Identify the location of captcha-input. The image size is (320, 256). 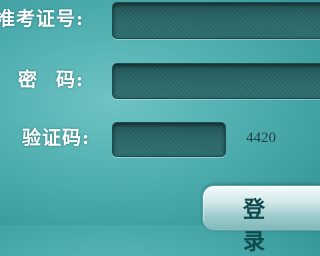
(169, 139).